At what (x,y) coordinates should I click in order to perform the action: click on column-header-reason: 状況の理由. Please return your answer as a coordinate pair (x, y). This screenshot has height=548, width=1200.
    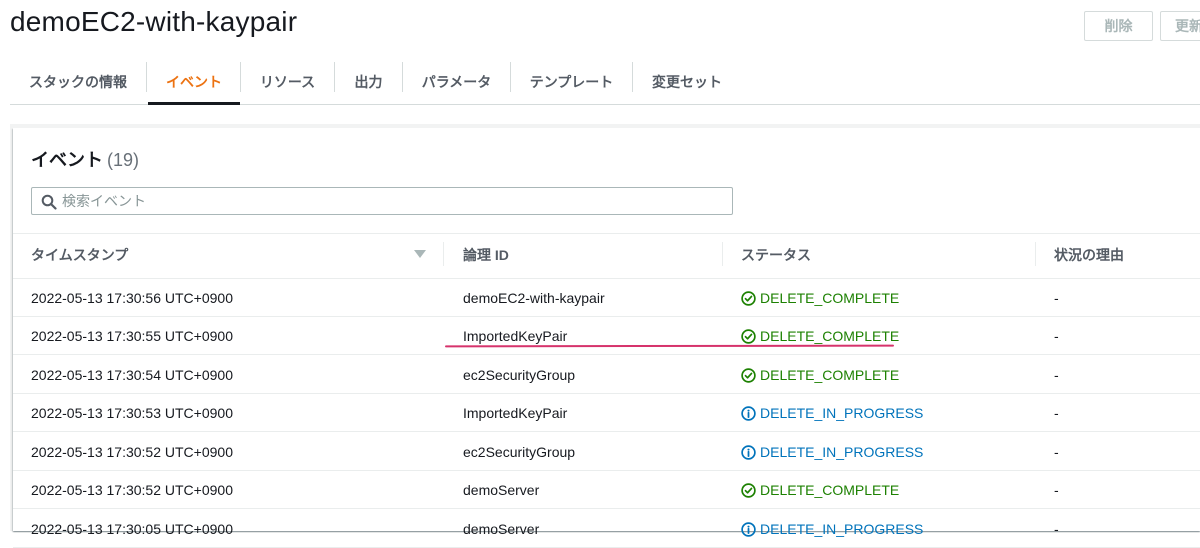
    Looking at the image, I should click on (1089, 255).